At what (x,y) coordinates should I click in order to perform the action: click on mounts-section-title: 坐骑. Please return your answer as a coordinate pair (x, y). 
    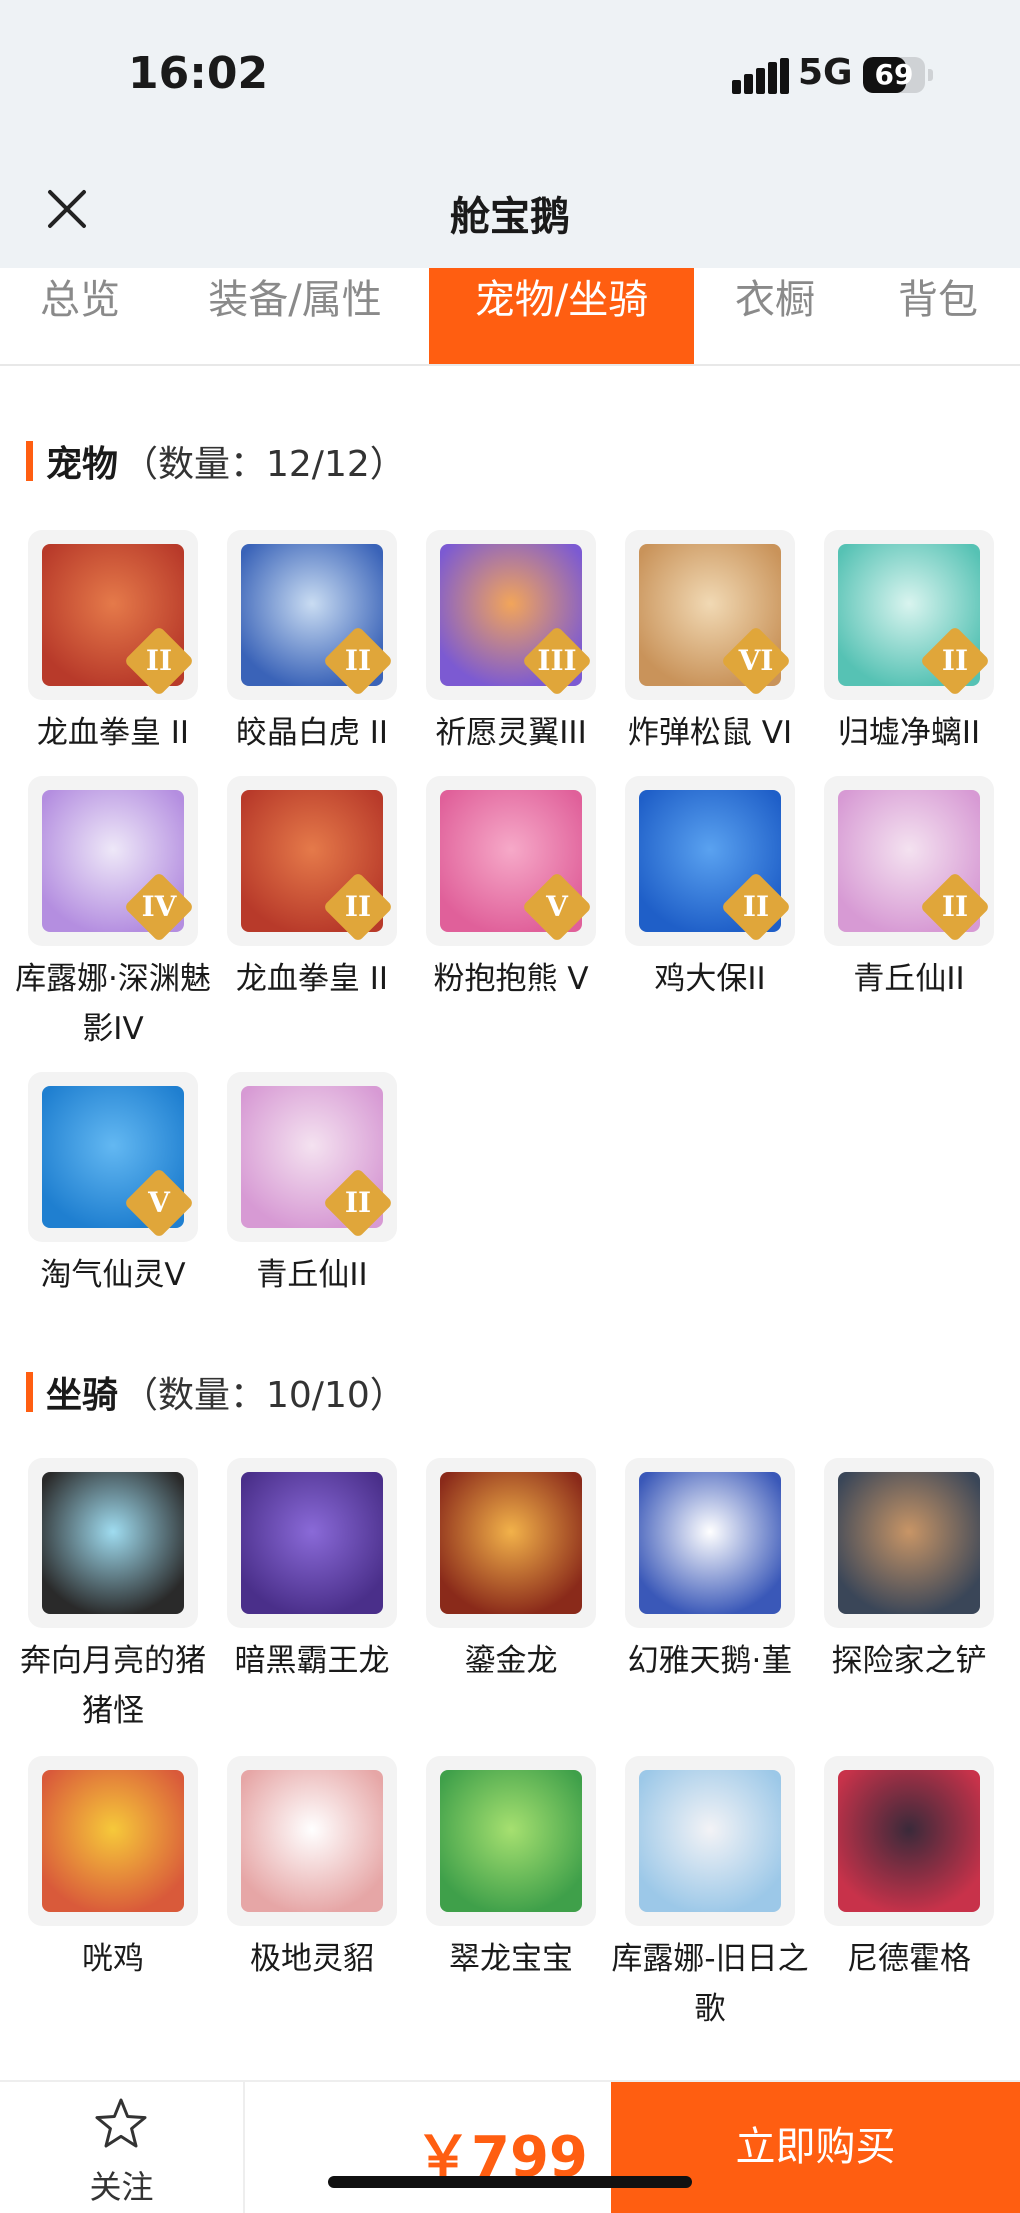
    Looking at the image, I should click on (82, 1395).